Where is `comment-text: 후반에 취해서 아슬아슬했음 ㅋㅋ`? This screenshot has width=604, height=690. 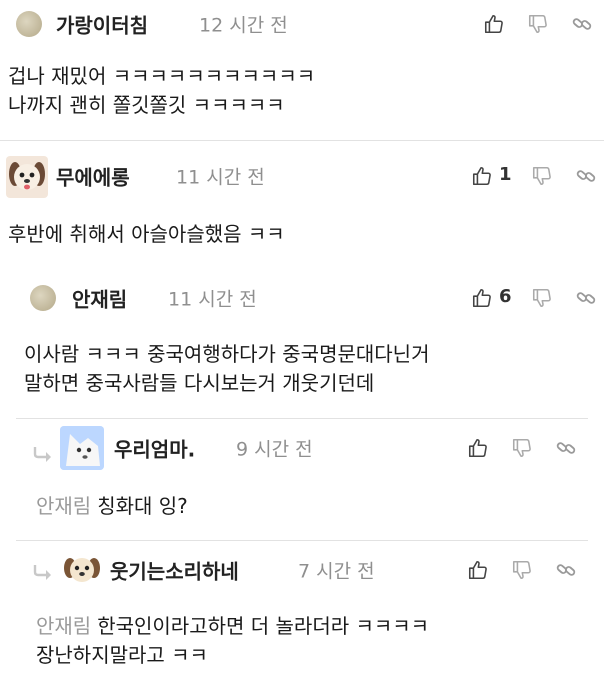
comment-text: 후반에 취해서 아슬아슬했음 ㅋㅋ is located at coordinates (146, 234).